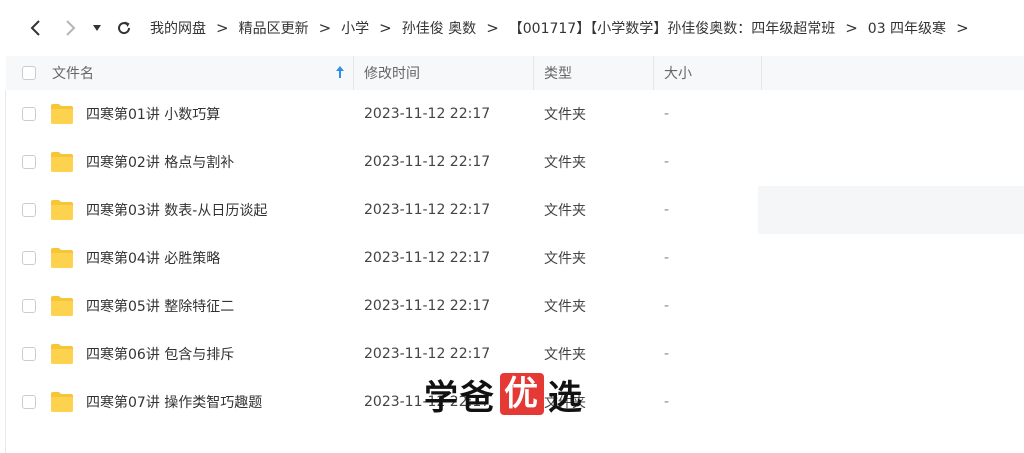 This screenshot has height=453, width=1024. What do you see at coordinates (439, 28) in the screenshot?
I see `breadcrumb-item: 孙佳俊 奥数` at bounding box center [439, 28].